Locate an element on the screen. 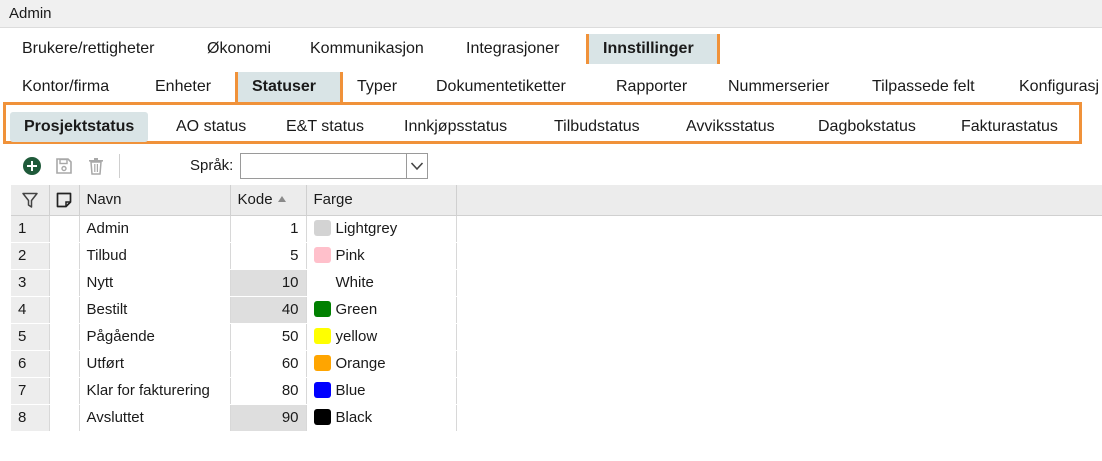 This screenshot has height=461, width=1102. row-number: 6 is located at coordinates (30, 364).